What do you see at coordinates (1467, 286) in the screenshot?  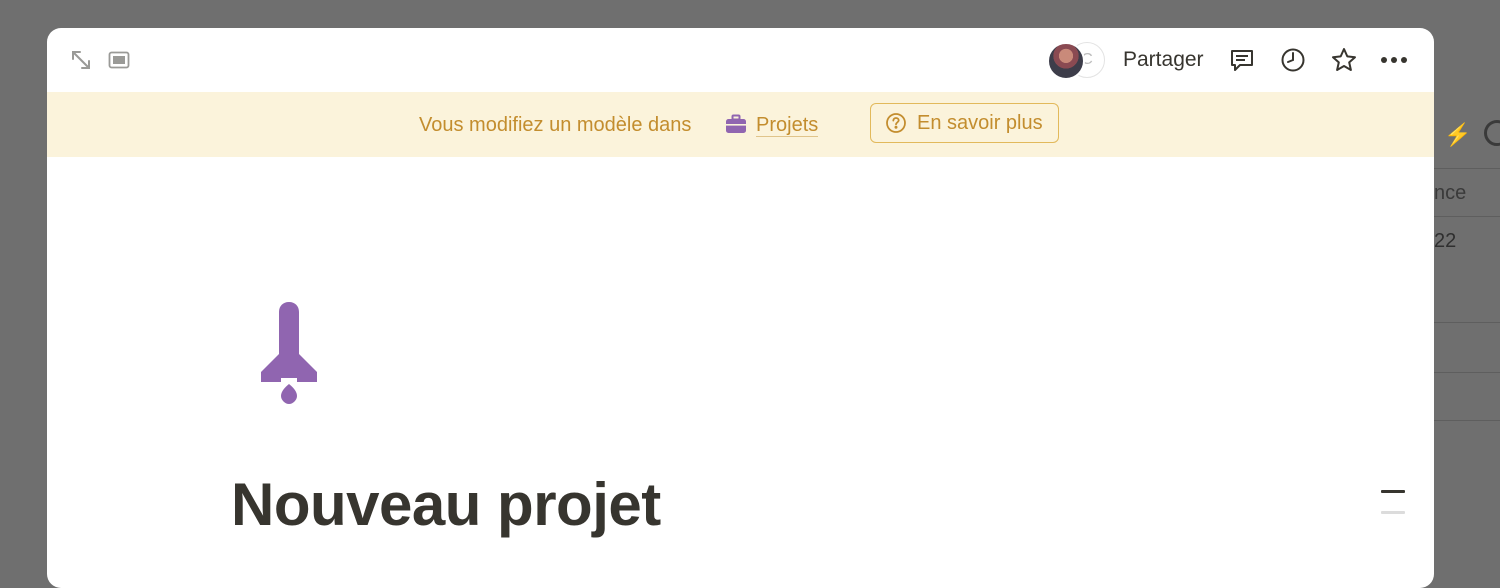 I see `background-database-view: ⚡ nce 22` at bounding box center [1467, 286].